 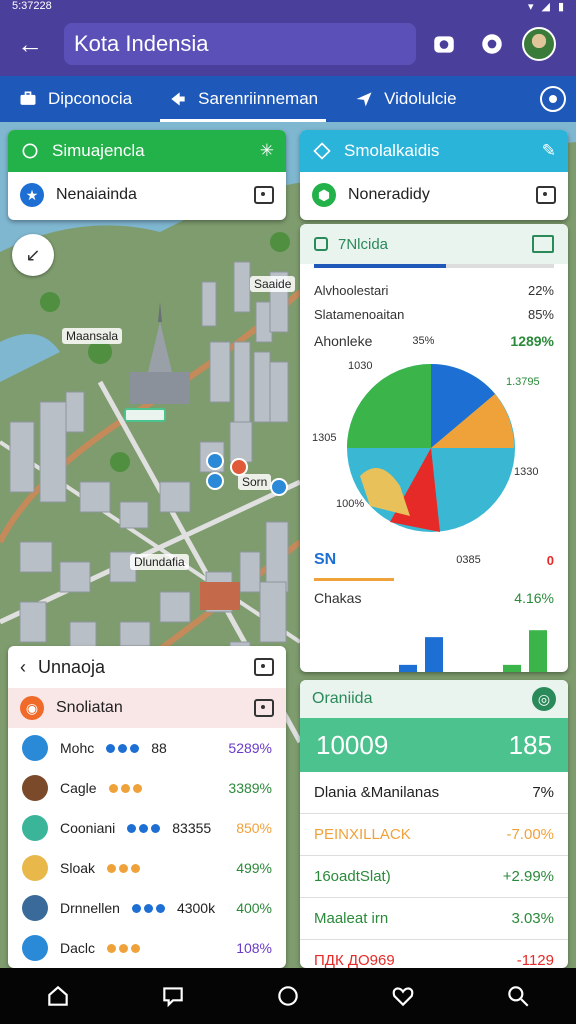 I want to click on list-subtitle: Snoliatan, so click(x=89, y=707).